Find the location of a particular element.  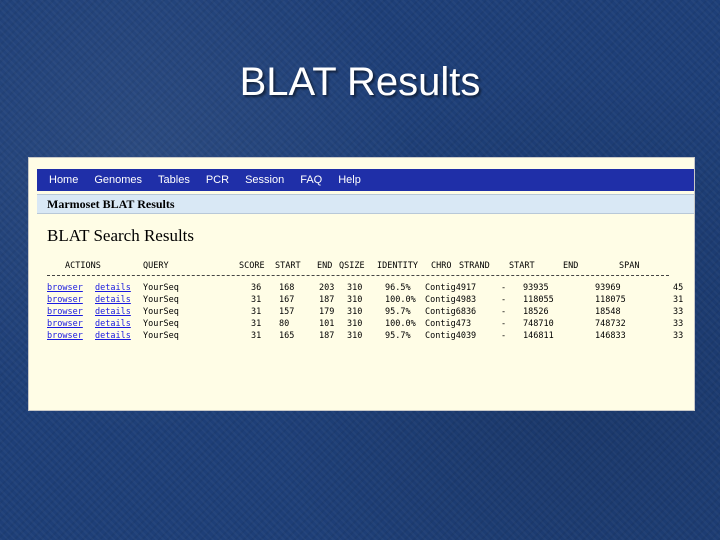

score-cell: 36 is located at coordinates (256, 288).